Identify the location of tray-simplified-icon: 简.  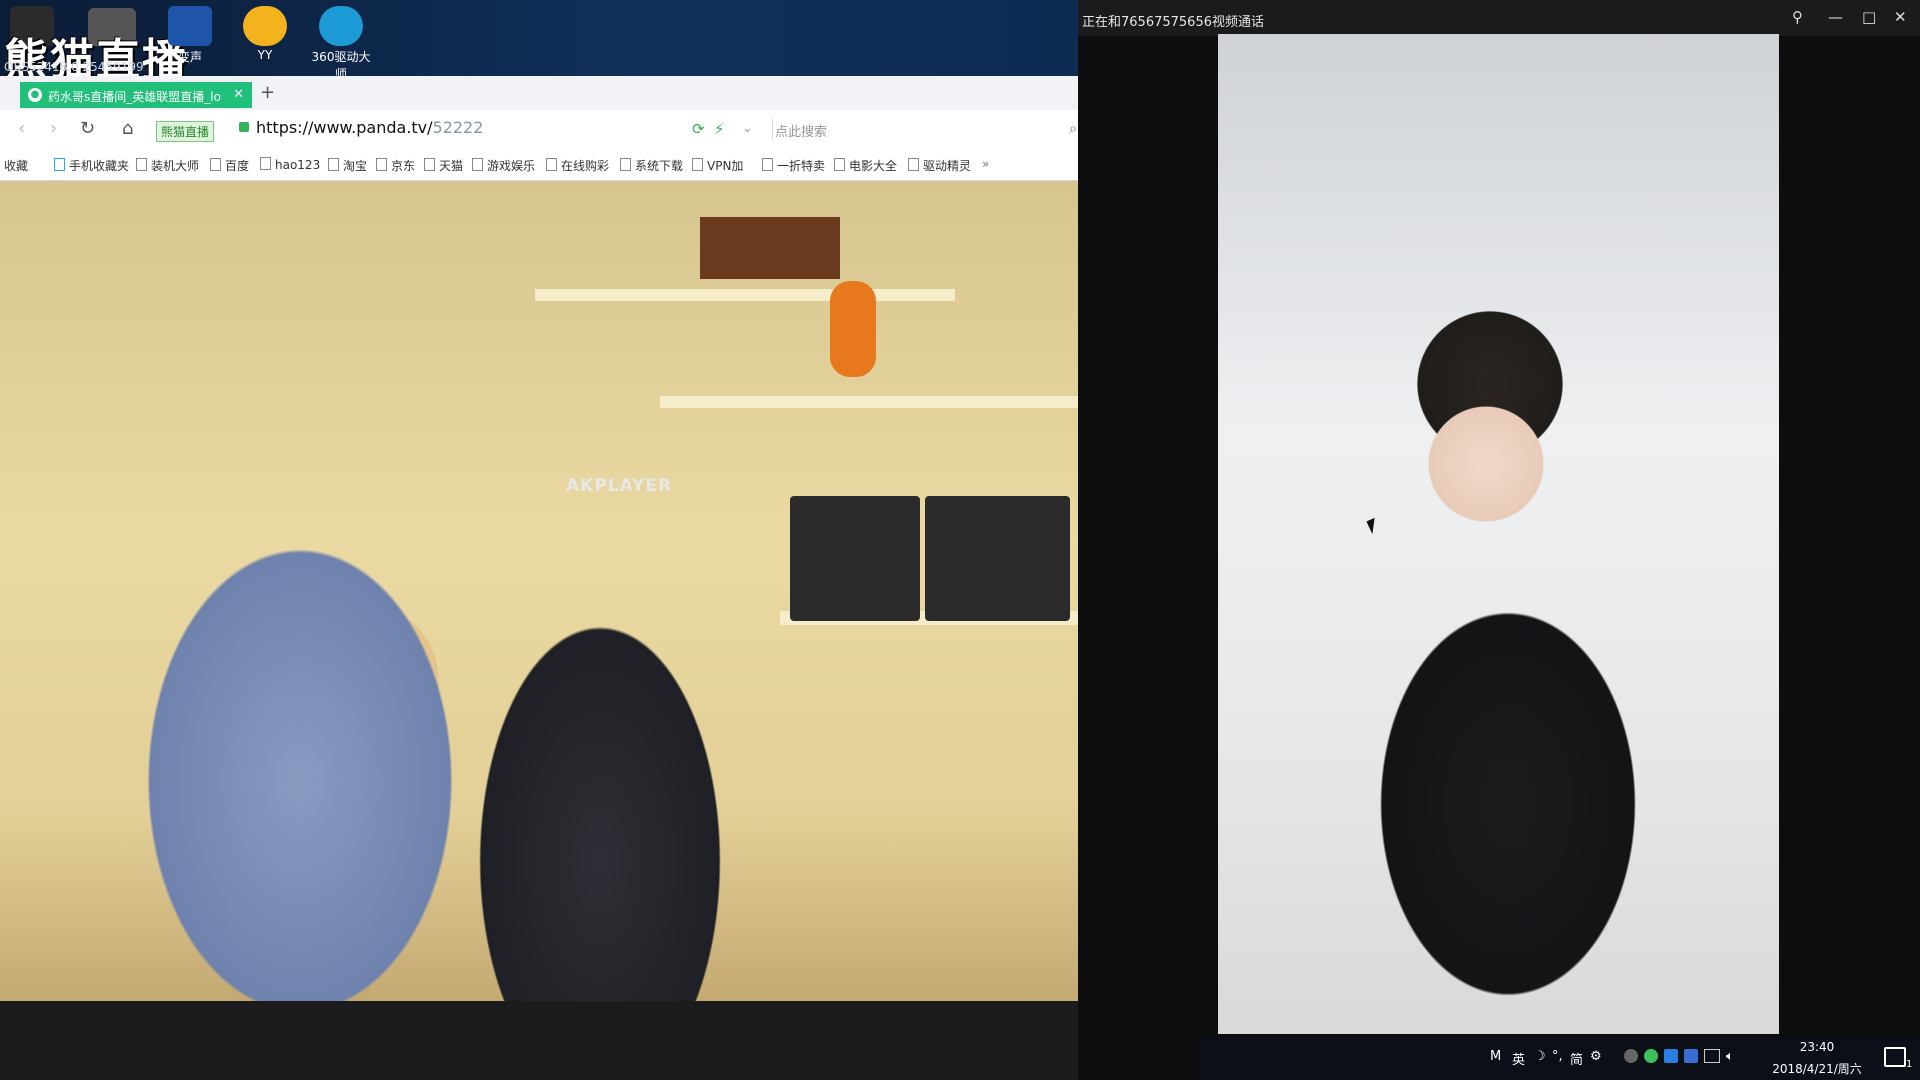
(1576, 1058).